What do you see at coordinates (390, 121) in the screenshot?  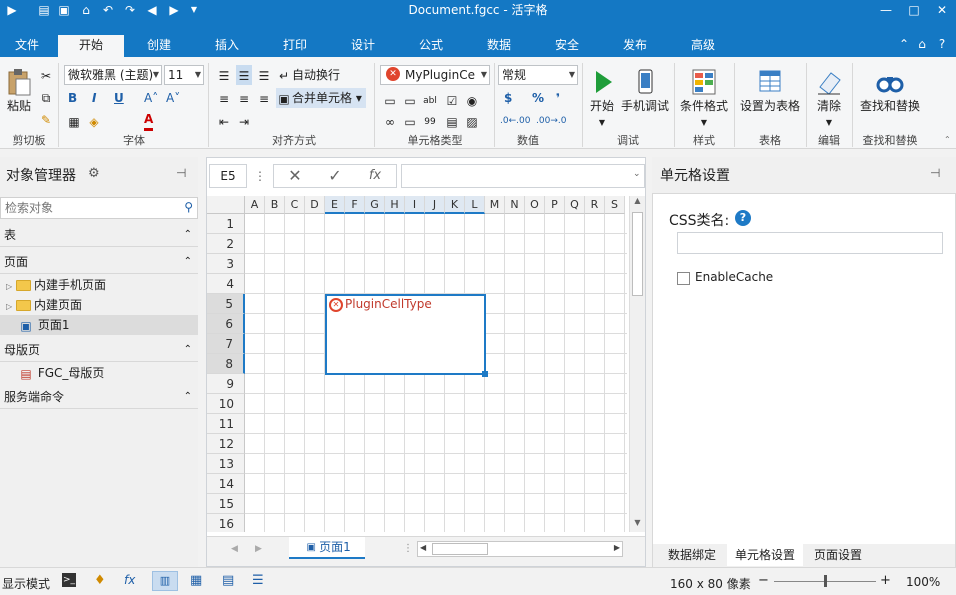 I see `hyperlink-celltype-icon: ∞` at bounding box center [390, 121].